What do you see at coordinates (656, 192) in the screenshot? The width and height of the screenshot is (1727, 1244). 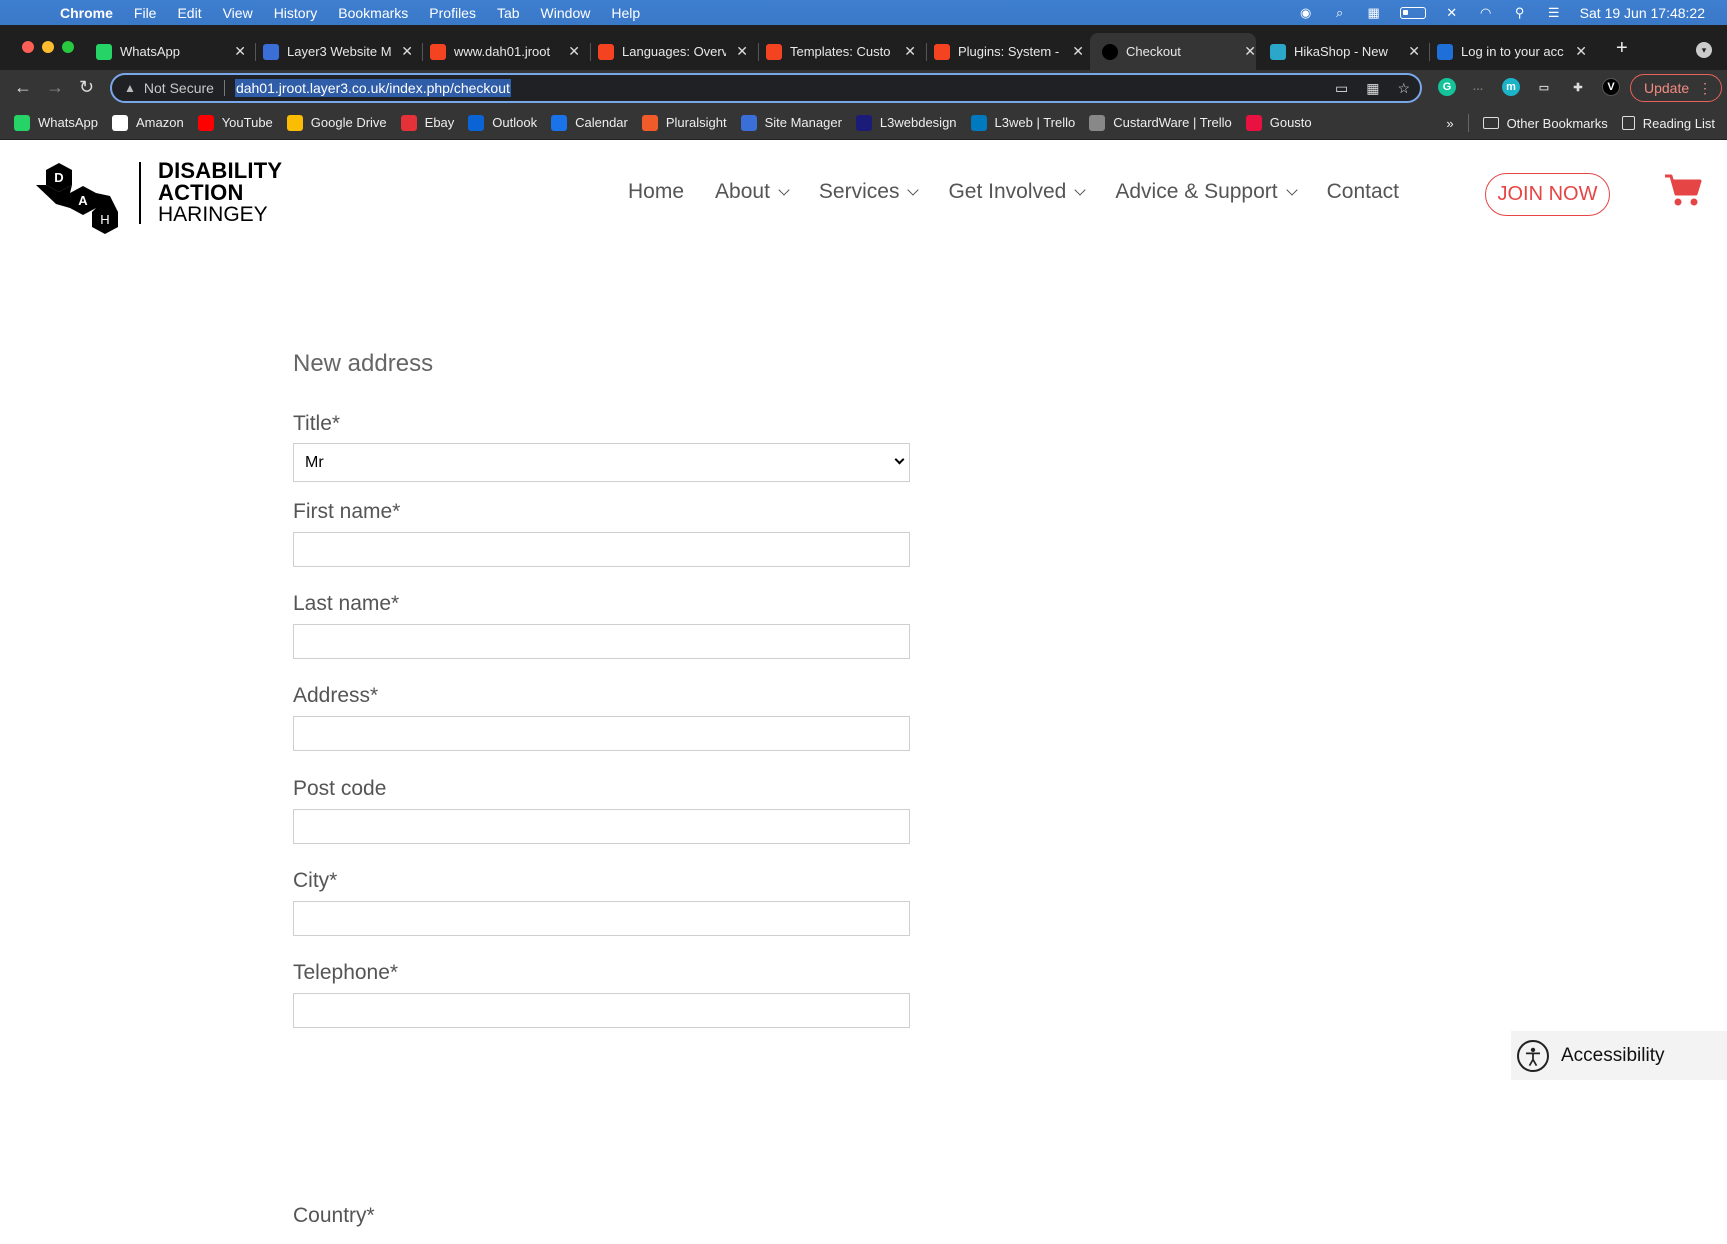 I see `nav-item-home: Home` at bounding box center [656, 192].